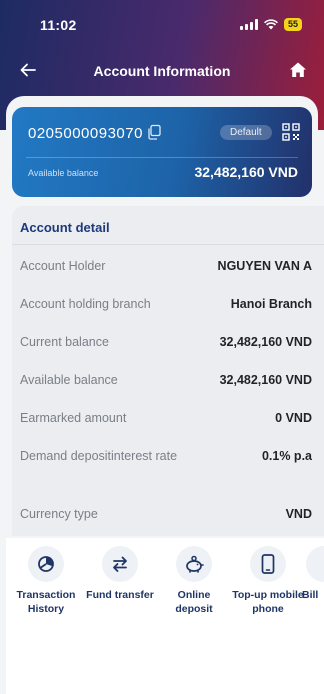  I want to click on detail-label: Earmarked amount, so click(73, 418).